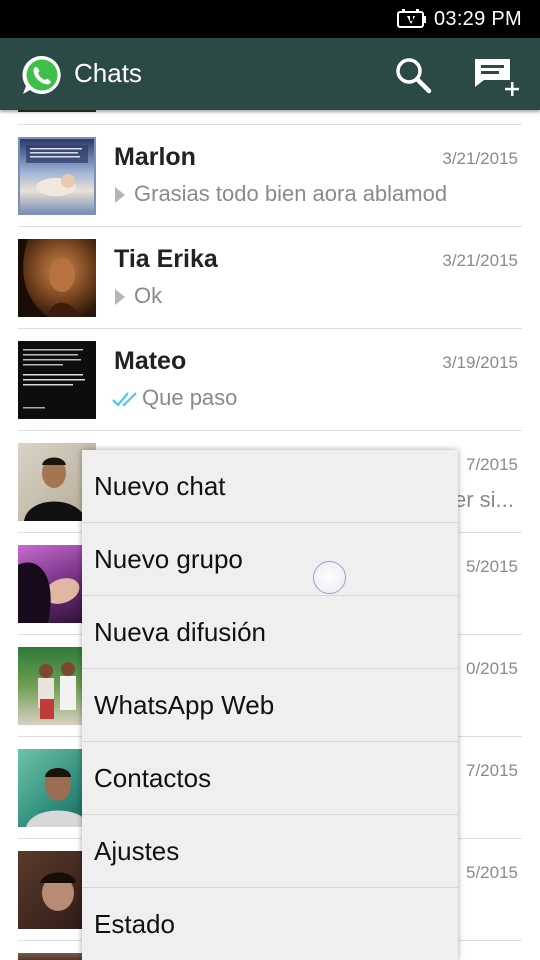  Describe the element at coordinates (155, 157) in the screenshot. I see `chat-name: Marlon` at that location.